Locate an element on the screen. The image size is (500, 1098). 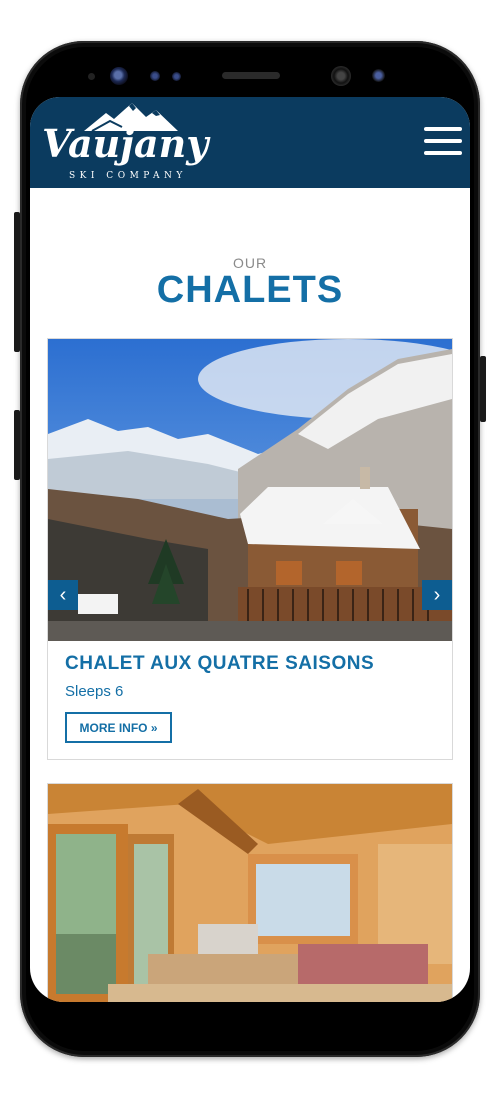
bixby-button is located at coordinates (17, 445).